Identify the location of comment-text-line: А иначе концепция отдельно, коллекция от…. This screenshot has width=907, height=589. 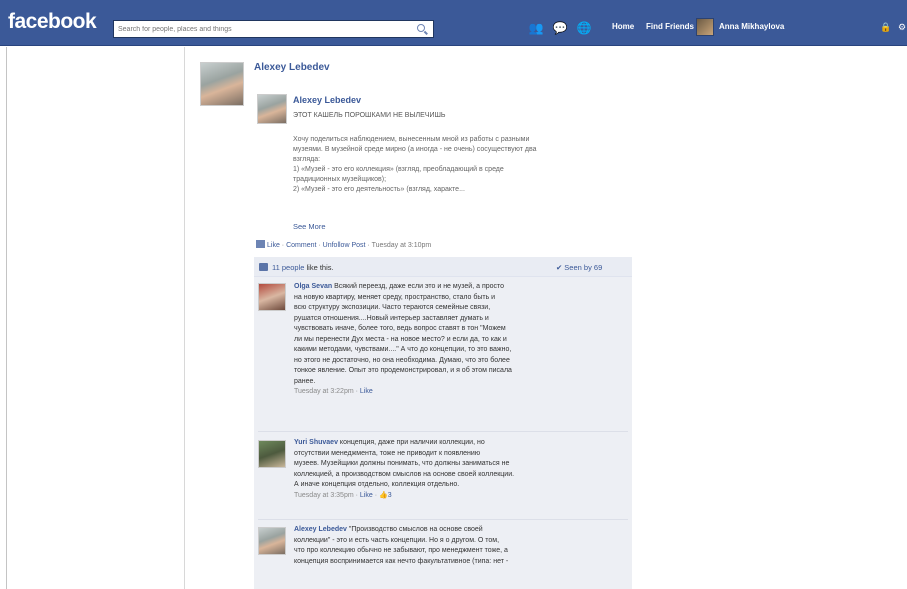
(377, 484).